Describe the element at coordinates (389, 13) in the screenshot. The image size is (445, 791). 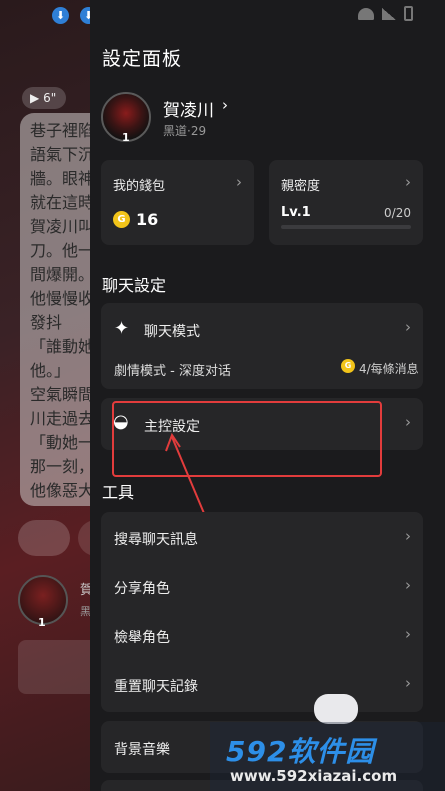
I see `signal-icon` at that location.